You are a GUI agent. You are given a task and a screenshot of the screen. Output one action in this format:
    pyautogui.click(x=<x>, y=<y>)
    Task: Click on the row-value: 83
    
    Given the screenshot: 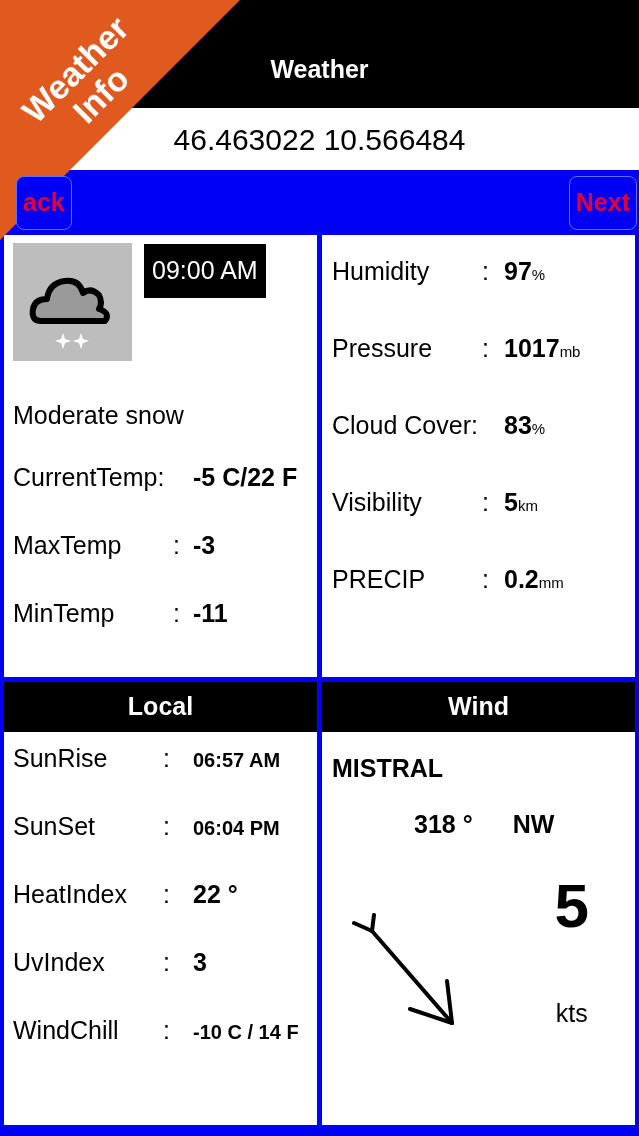 What is the action you would take?
    pyautogui.click(x=518, y=425)
    